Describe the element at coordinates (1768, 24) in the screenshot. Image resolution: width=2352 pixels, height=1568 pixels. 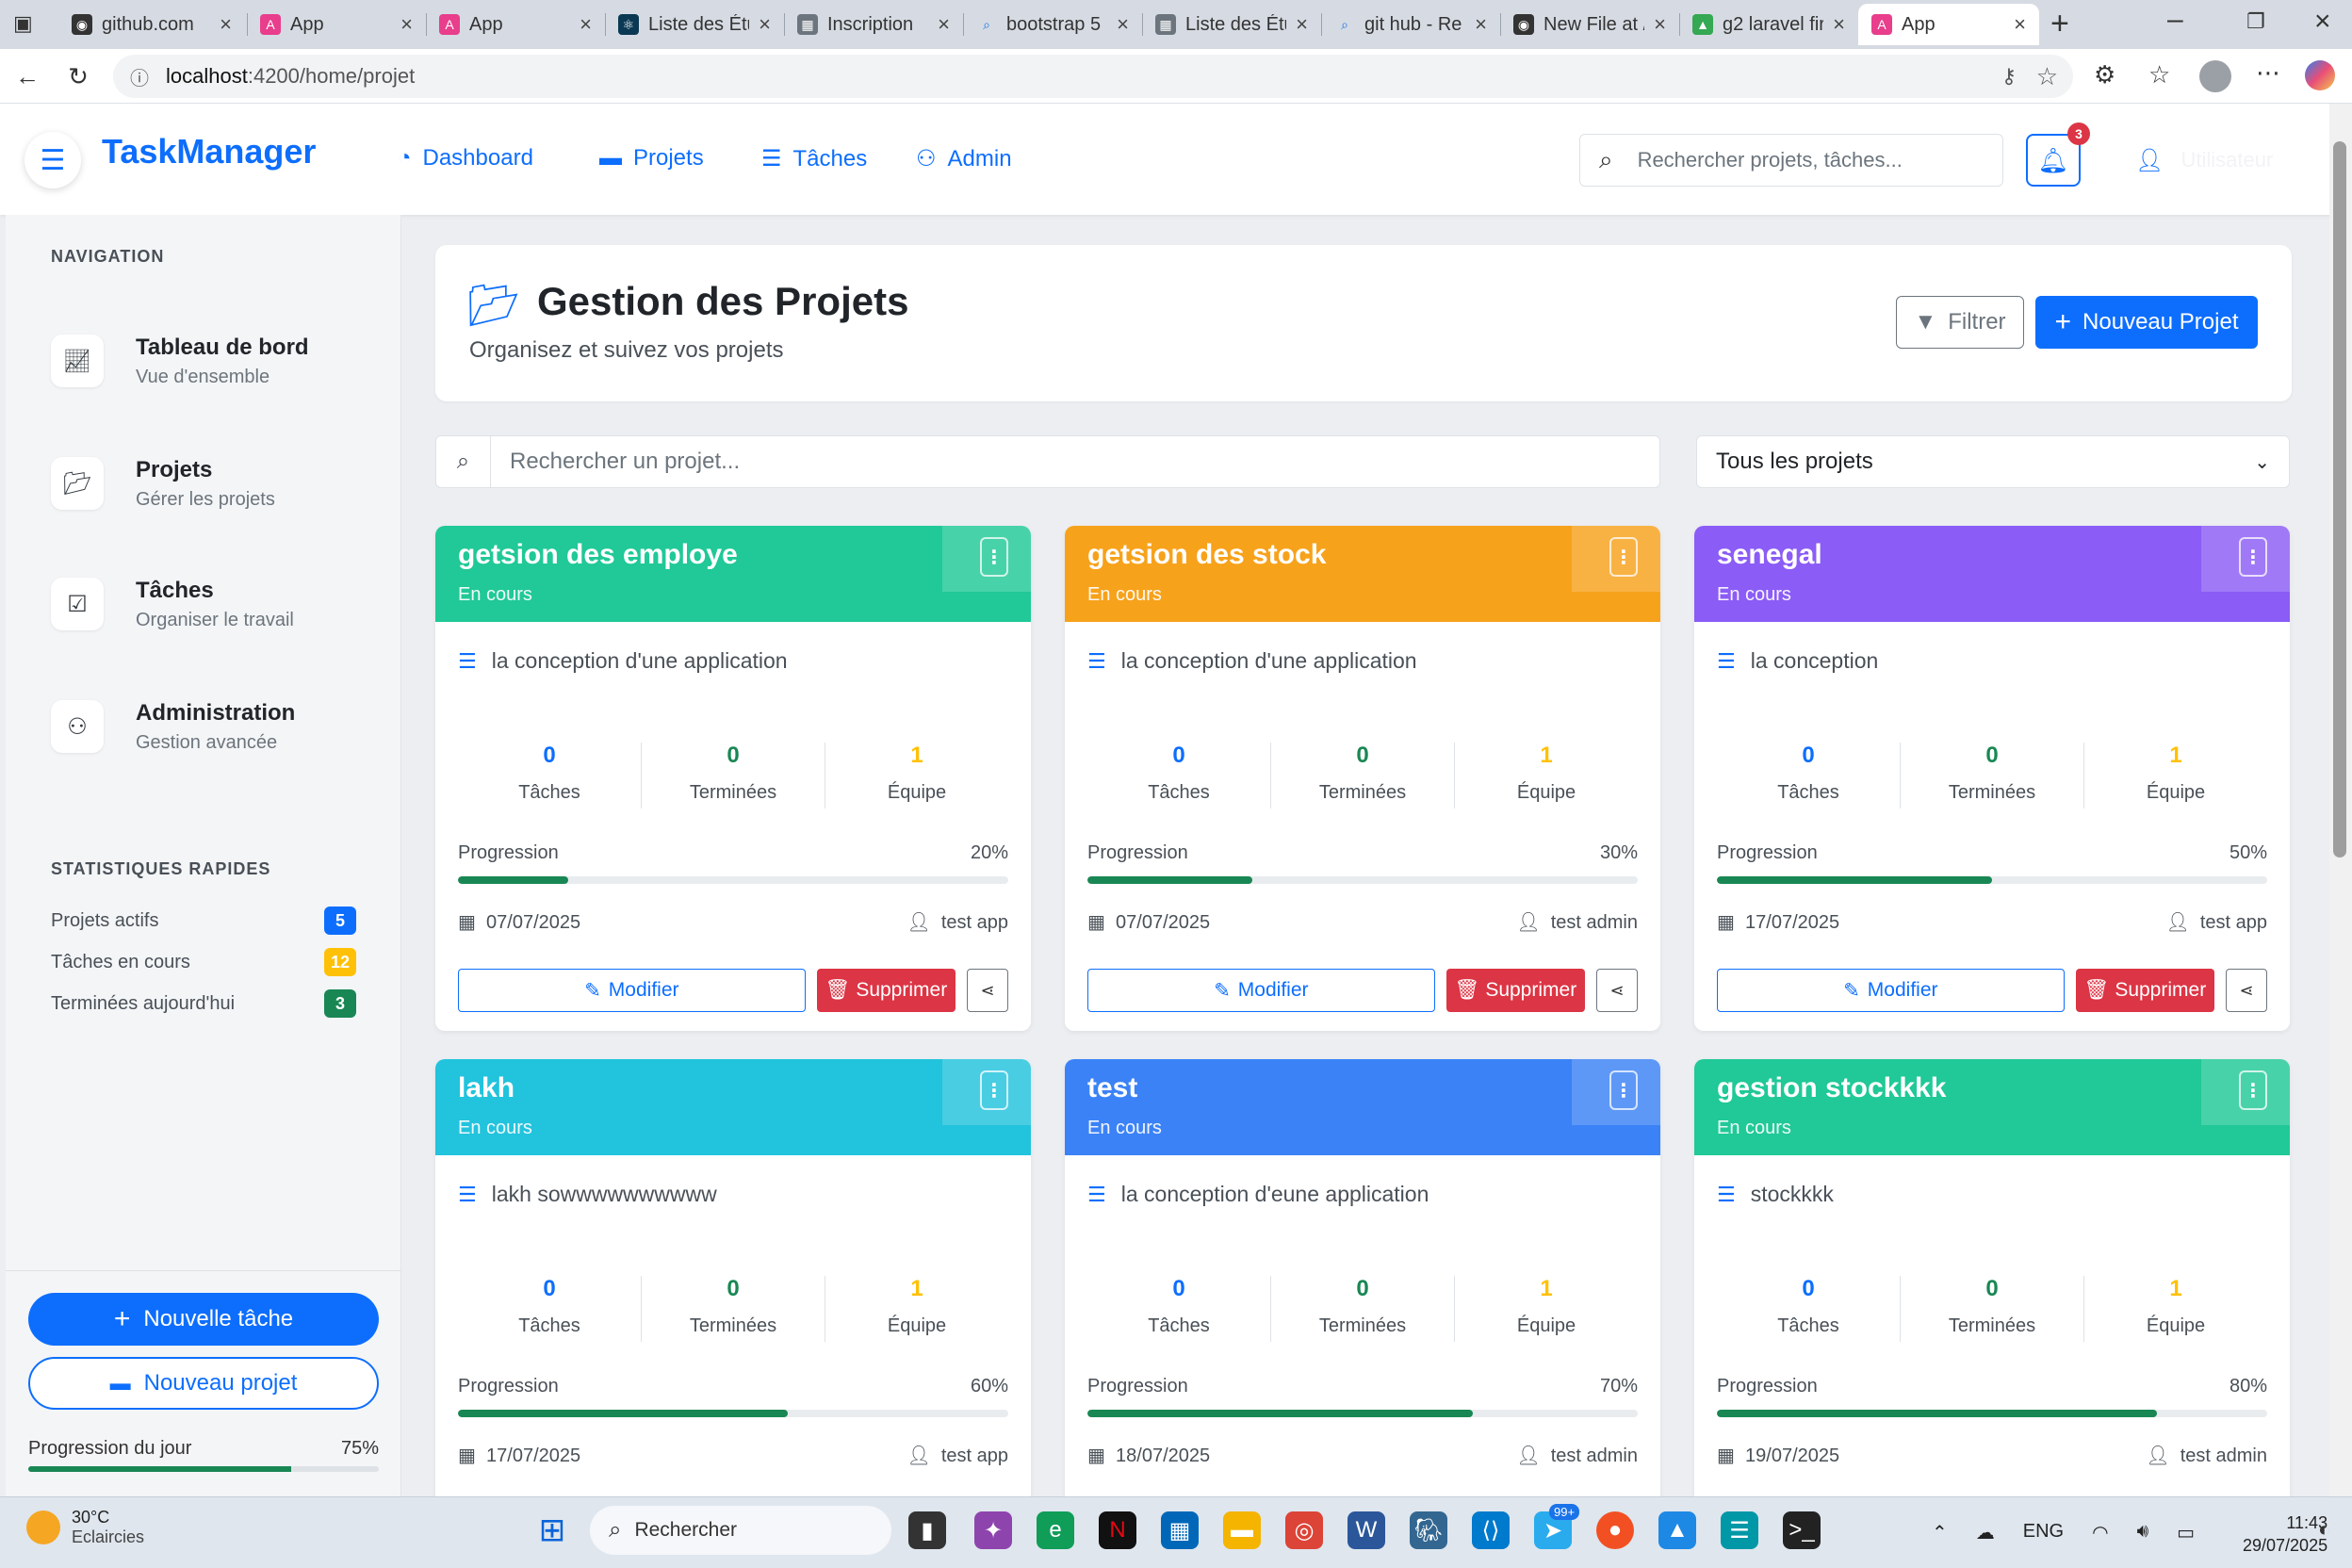
I see `browser-tab: ▲ g2 laravel fir ×` at that location.